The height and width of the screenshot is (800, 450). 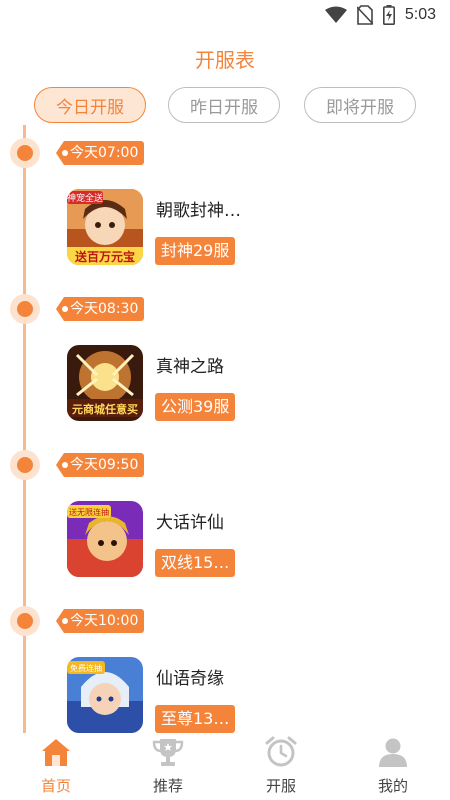 I want to click on tab-bar: 今日开服 昨日开服 即将开服, so click(x=225, y=105).